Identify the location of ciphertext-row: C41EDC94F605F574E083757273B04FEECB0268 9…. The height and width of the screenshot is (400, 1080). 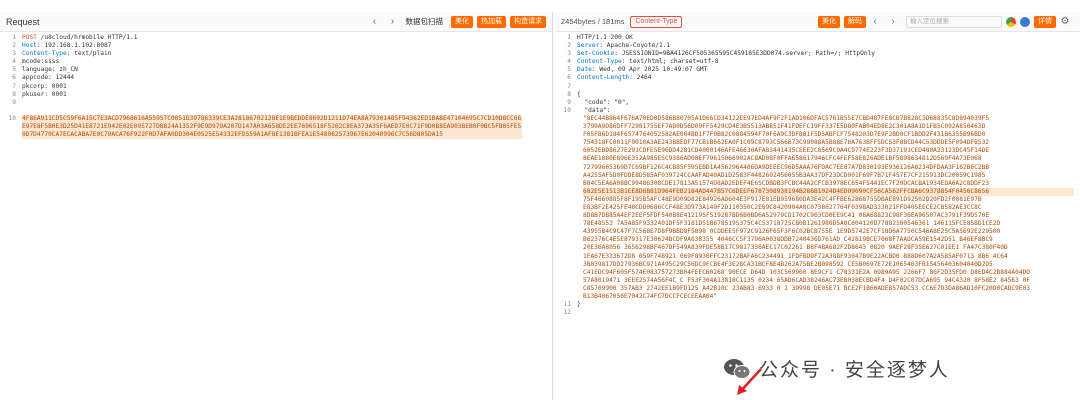
(807, 272).